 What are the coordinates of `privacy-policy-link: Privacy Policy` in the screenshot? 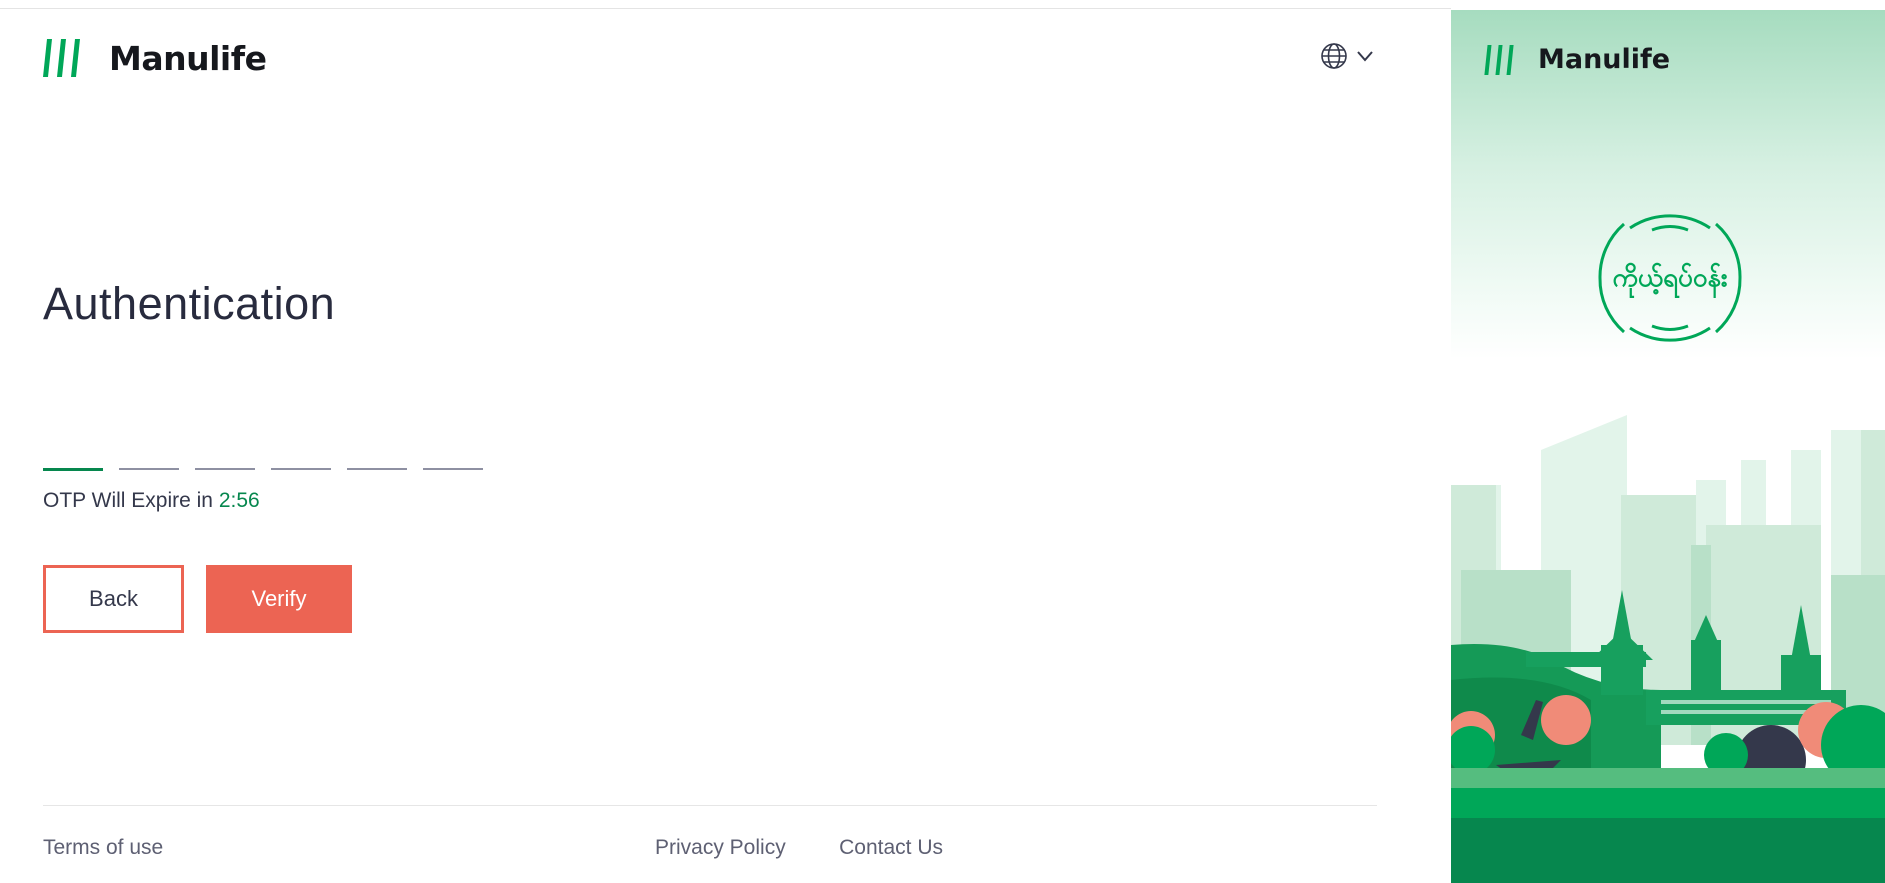 It's located at (720, 848).